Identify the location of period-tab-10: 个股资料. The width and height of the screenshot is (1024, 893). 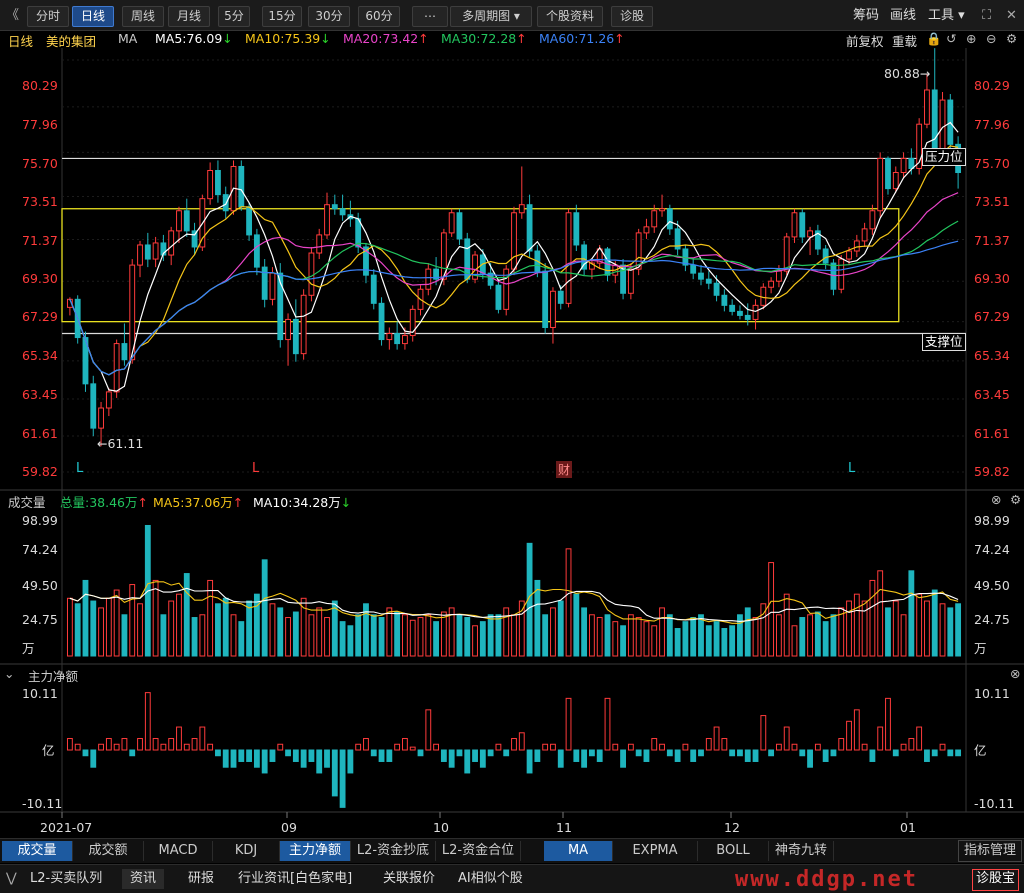
(570, 16).